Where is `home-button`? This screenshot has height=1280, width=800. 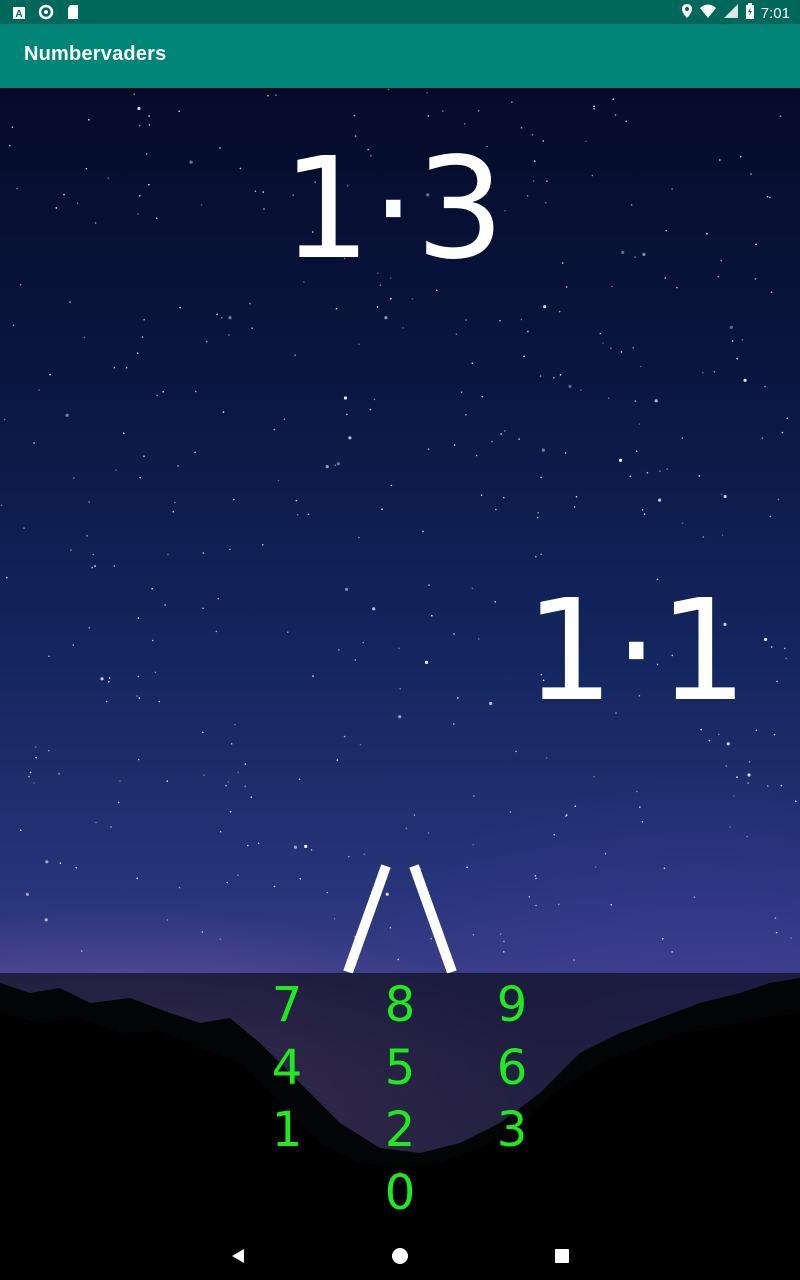
home-button is located at coordinates (400, 1256).